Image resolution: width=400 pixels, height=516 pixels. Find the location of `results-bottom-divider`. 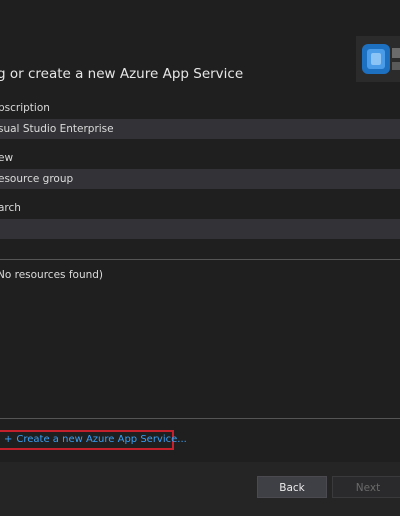

results-bottom-divider is located at coordinates (200, 418).